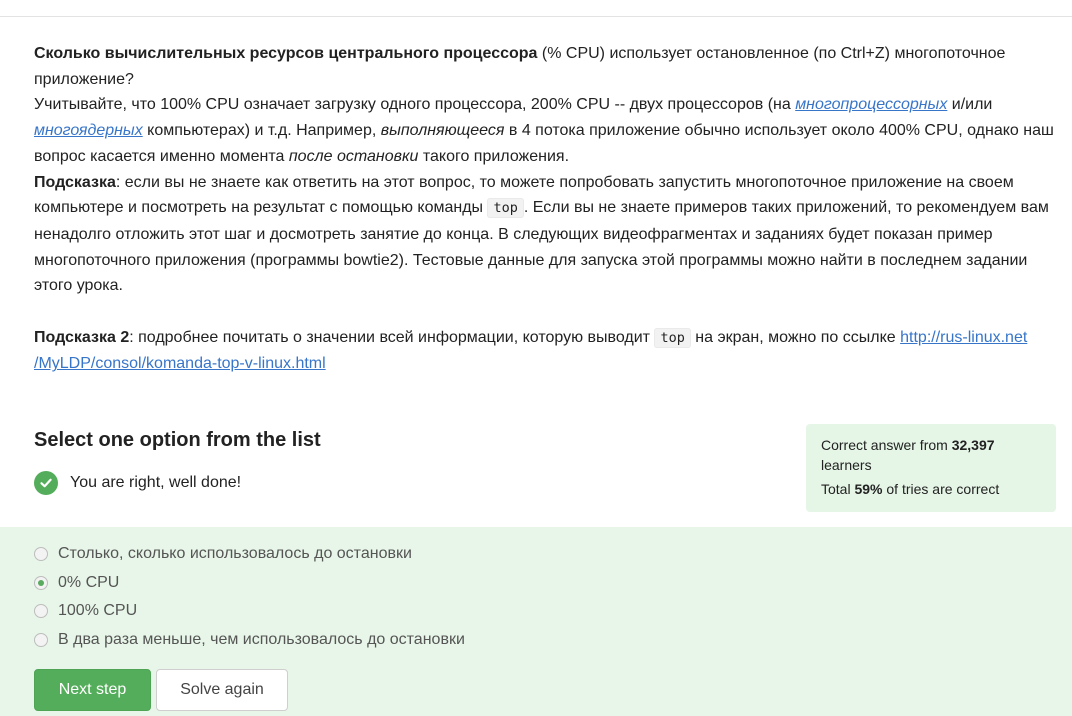 Image resolution: width=1072 pixels, height=716 pixels. I want to click on explanation-emphasis: выполняющееся, so click(442, 131).